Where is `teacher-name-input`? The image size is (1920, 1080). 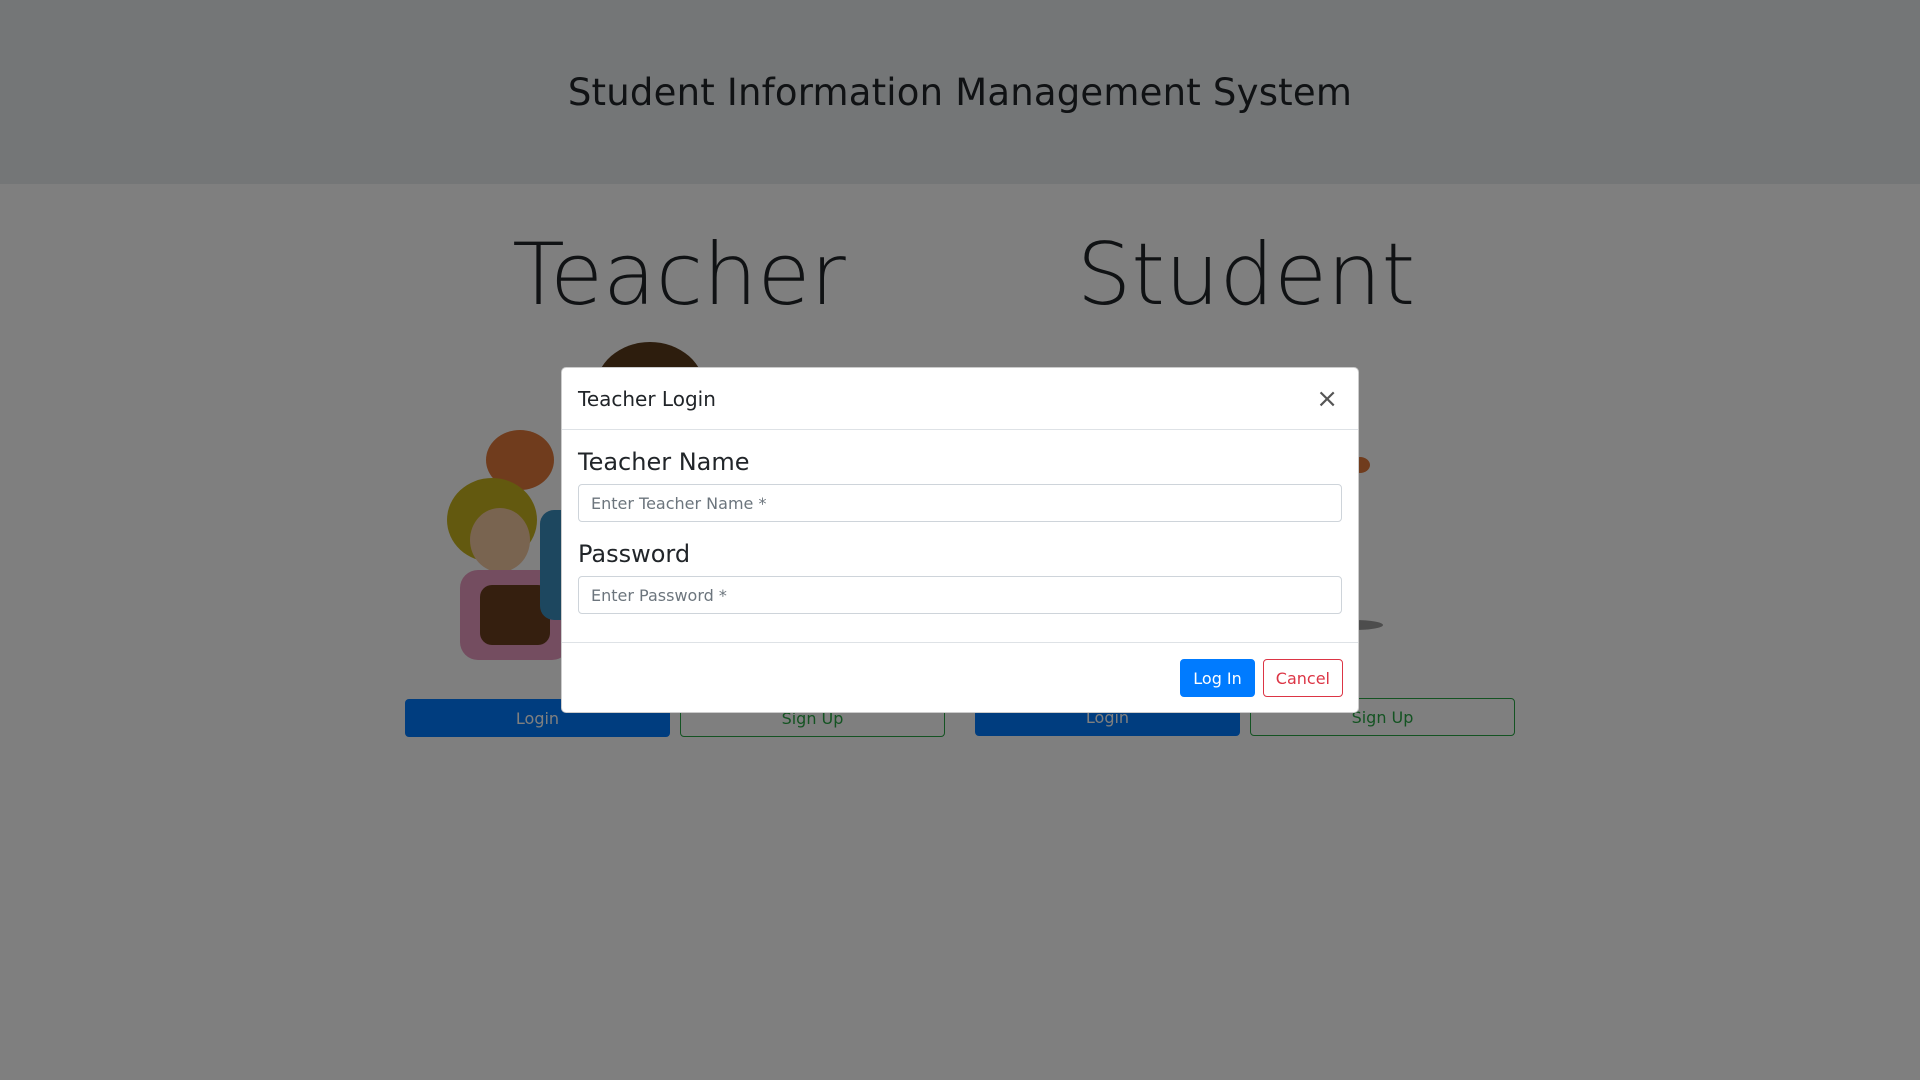
teacher-name-input is located at coordinates (960, 503).